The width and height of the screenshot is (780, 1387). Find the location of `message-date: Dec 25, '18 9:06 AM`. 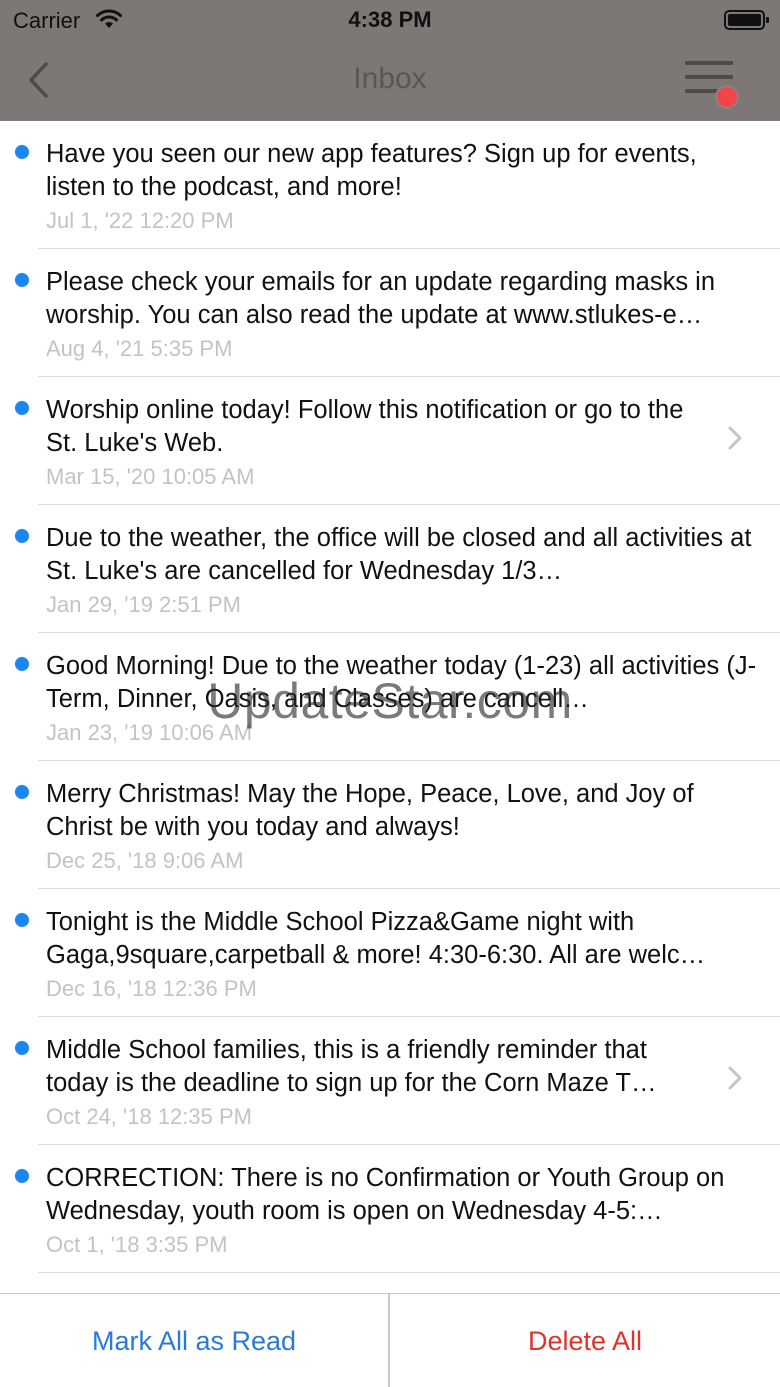

message-date: Dec 25, '18 9:06 AM is located at coordinates (145, 860).